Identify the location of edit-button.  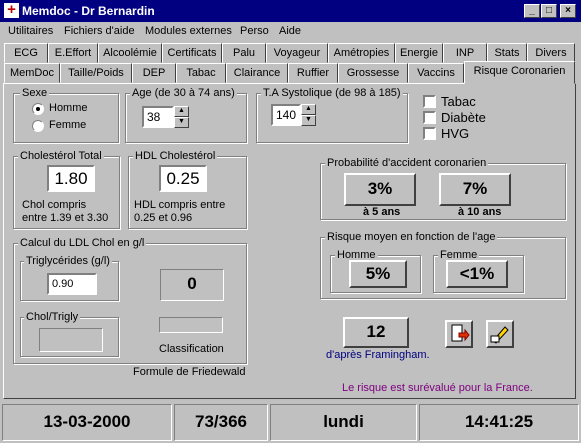
(500, 334).